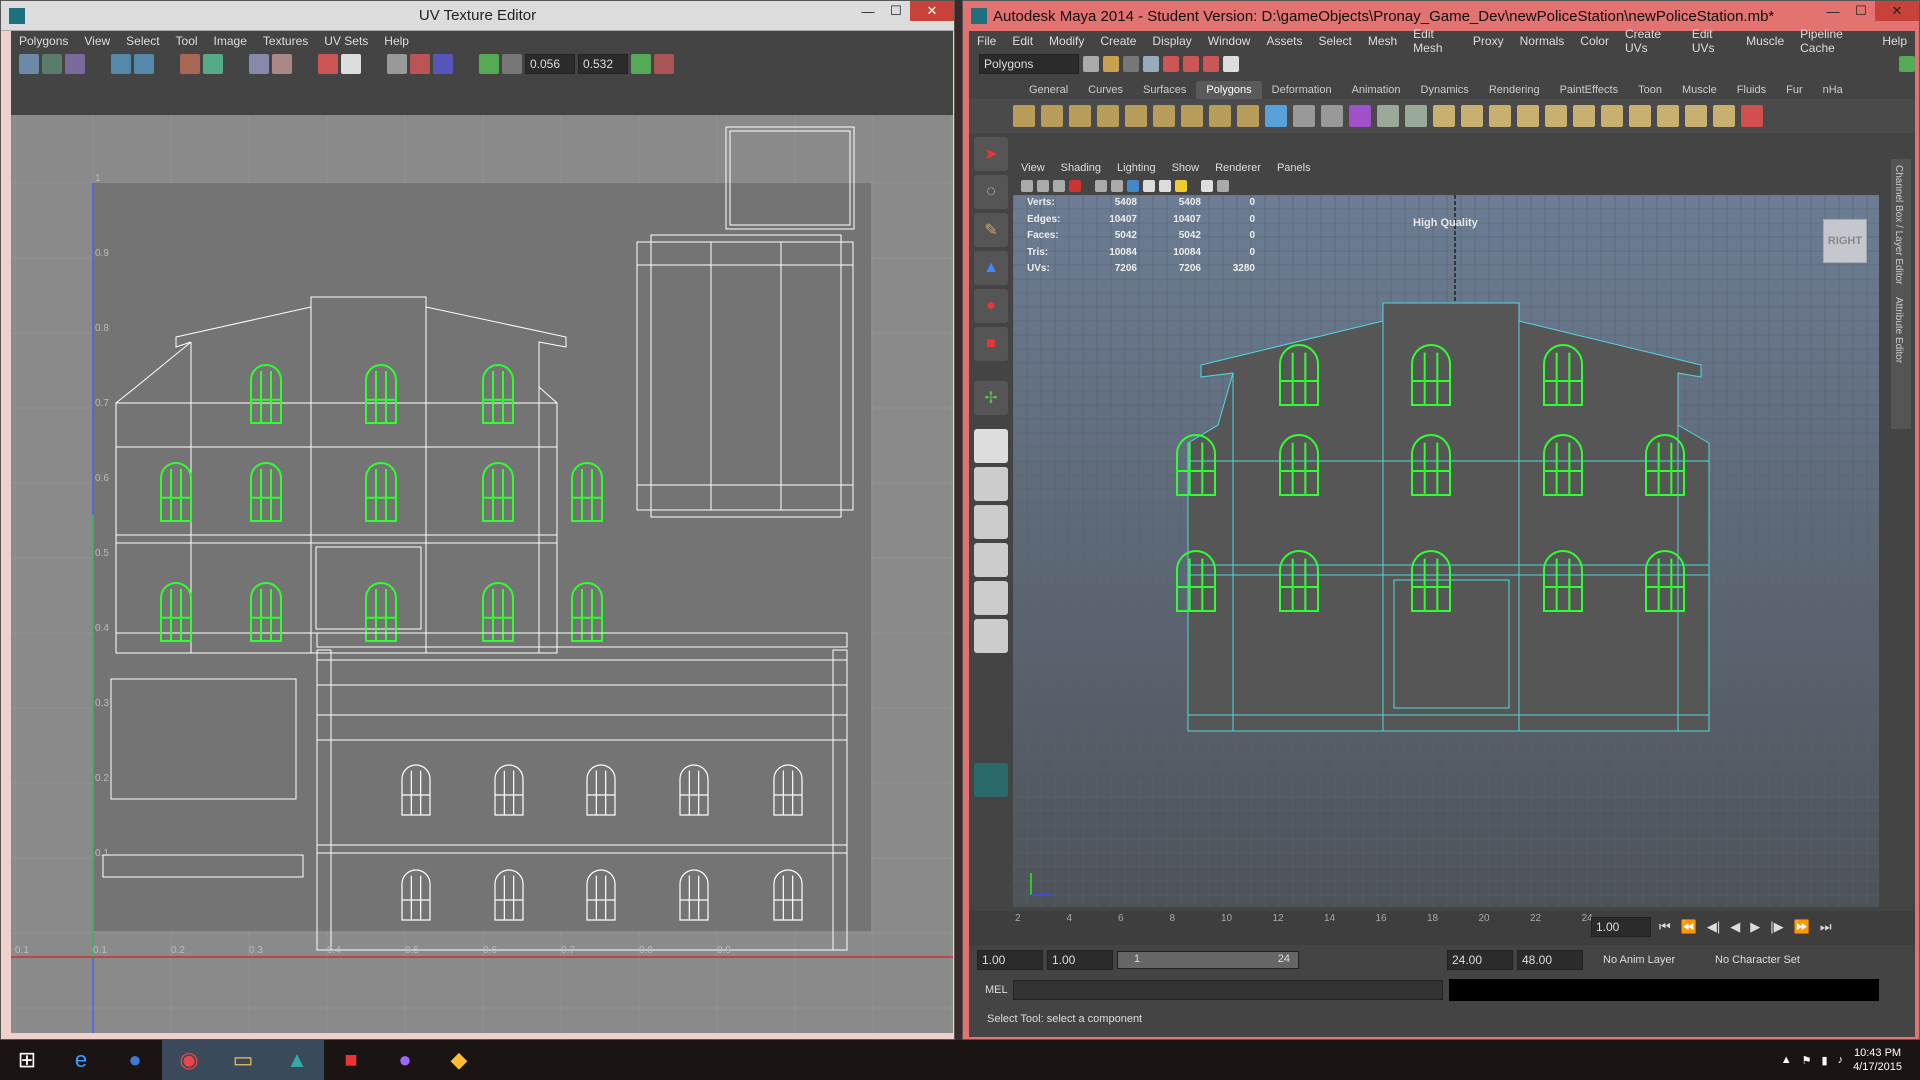  Describe the element at coordinates (1761, 960) in the screenshot. I see `character-set-dropdown: No Character Set` at that location.